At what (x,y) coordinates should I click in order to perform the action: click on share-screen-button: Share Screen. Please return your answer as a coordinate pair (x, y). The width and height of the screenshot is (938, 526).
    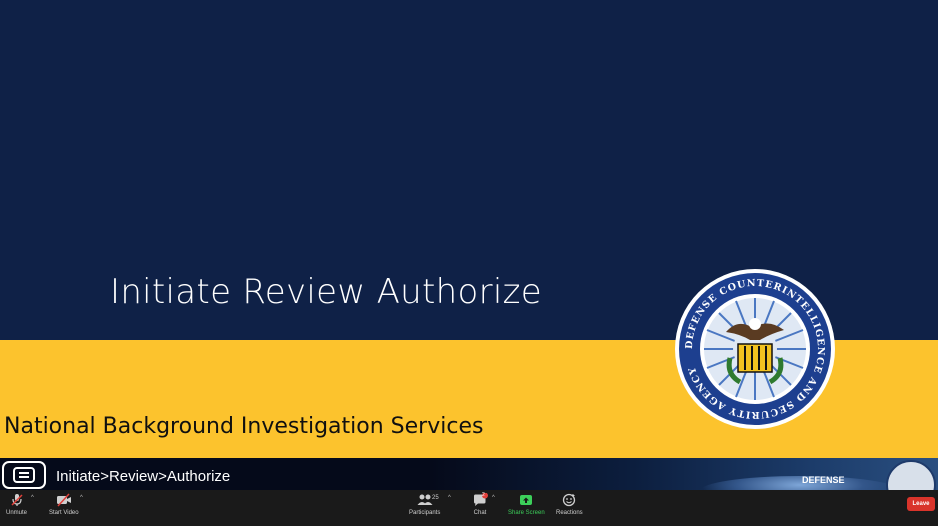
    Looking at the image, I should click on (526, 504).